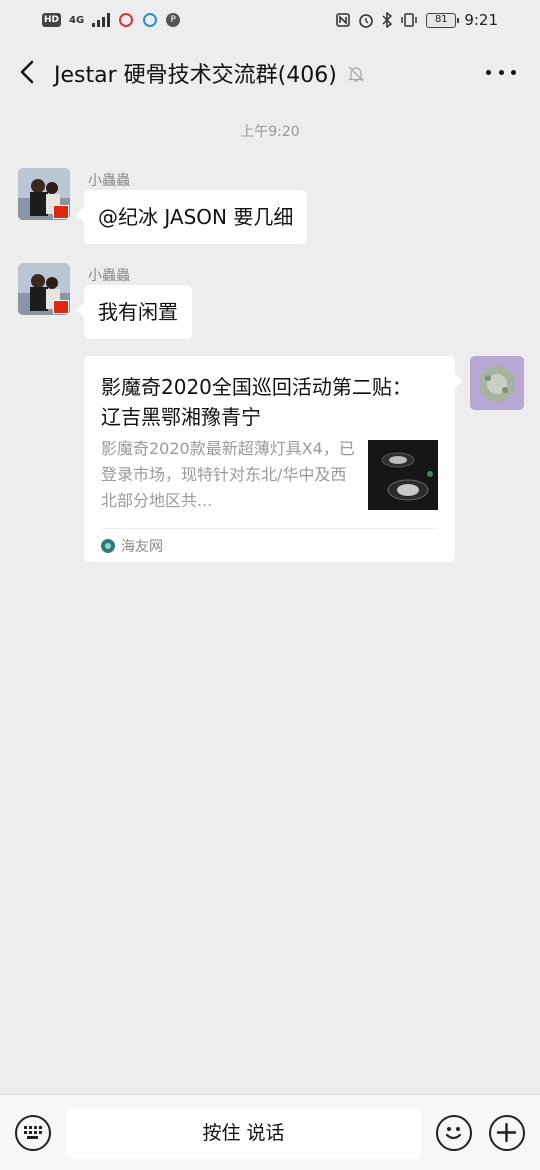 The width and height of the screenshot is (540, 1170). I want to click on my-avatar, so click(497, 383).